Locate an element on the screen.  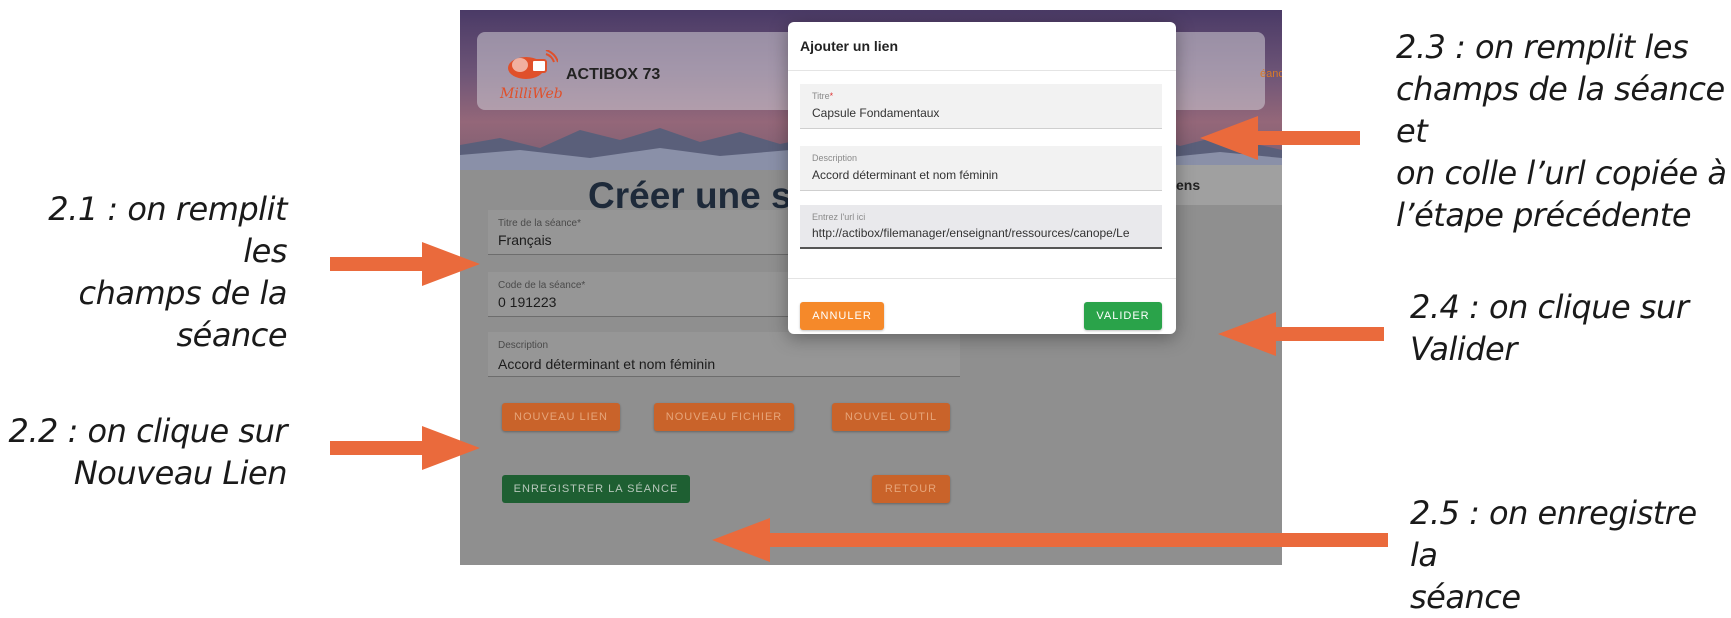
field-value: Capsule Fondamentaux is located at coordinates (876, 113).